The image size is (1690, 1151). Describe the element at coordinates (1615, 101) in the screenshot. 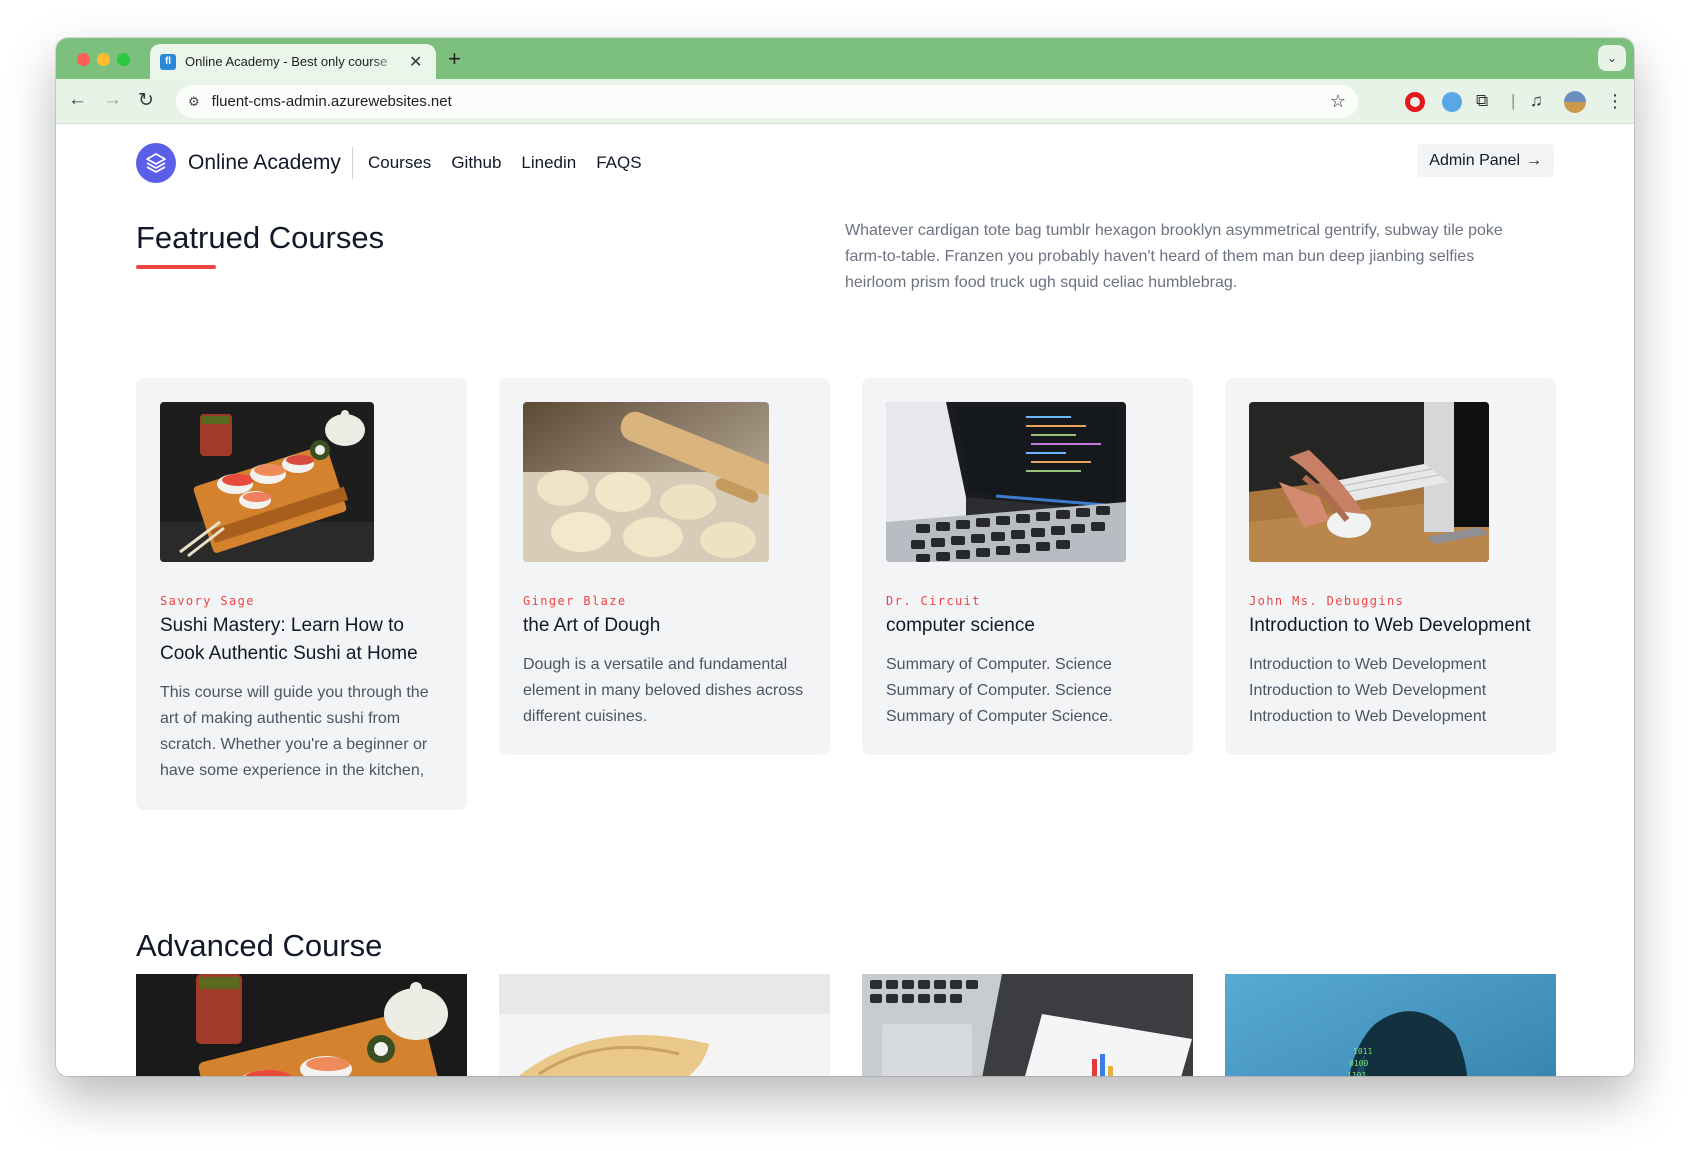

I see `kebab-menu-icon: ⋮` at that location.